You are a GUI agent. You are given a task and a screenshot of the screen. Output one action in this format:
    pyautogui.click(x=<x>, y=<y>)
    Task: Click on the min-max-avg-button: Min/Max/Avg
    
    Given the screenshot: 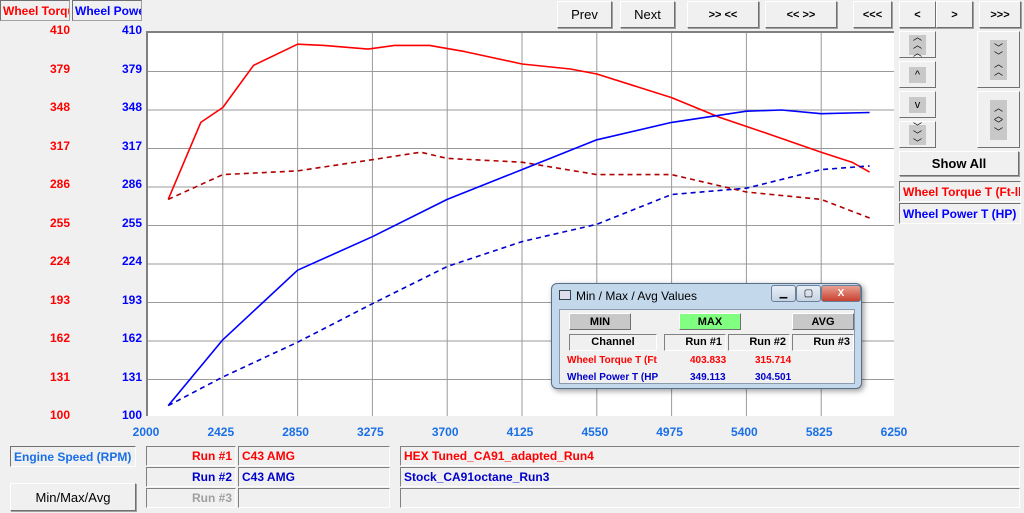 What is the action you would take?
    pyautogui.click(x=73, y=497)
    